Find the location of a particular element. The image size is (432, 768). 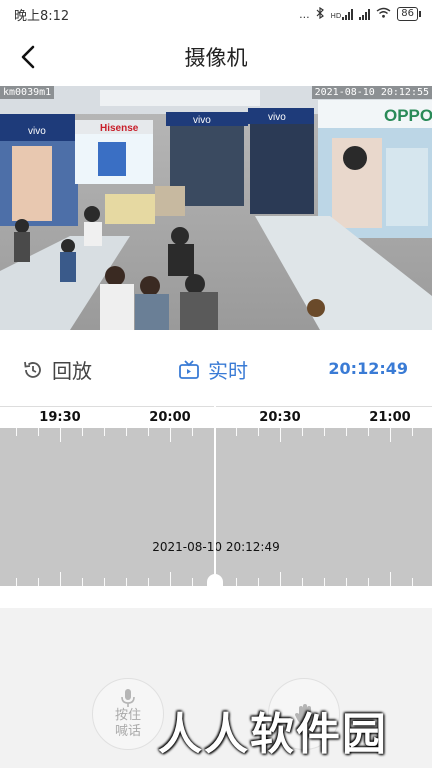

sign-vivo-2: vivo is located at coordinates (202, 120).